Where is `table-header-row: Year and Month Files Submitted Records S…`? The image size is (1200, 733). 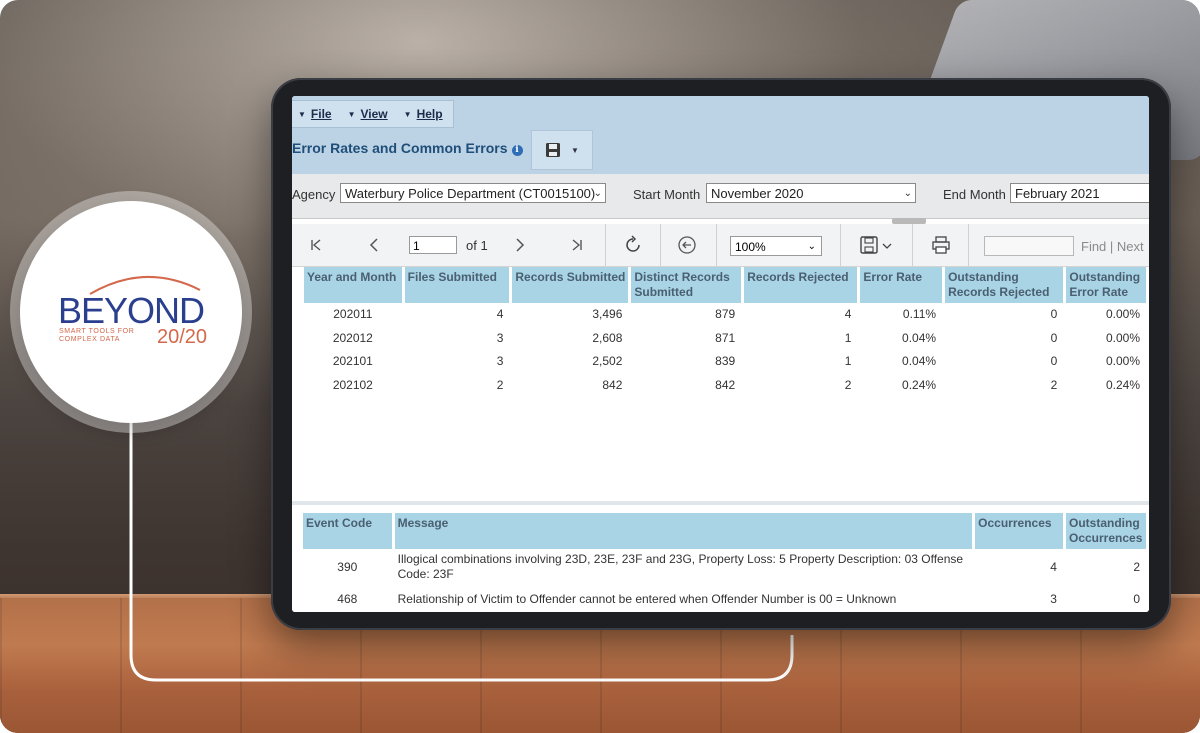
table-header-row: Year and Month Files Submitted Records S… is located at coordinates (725, 285).